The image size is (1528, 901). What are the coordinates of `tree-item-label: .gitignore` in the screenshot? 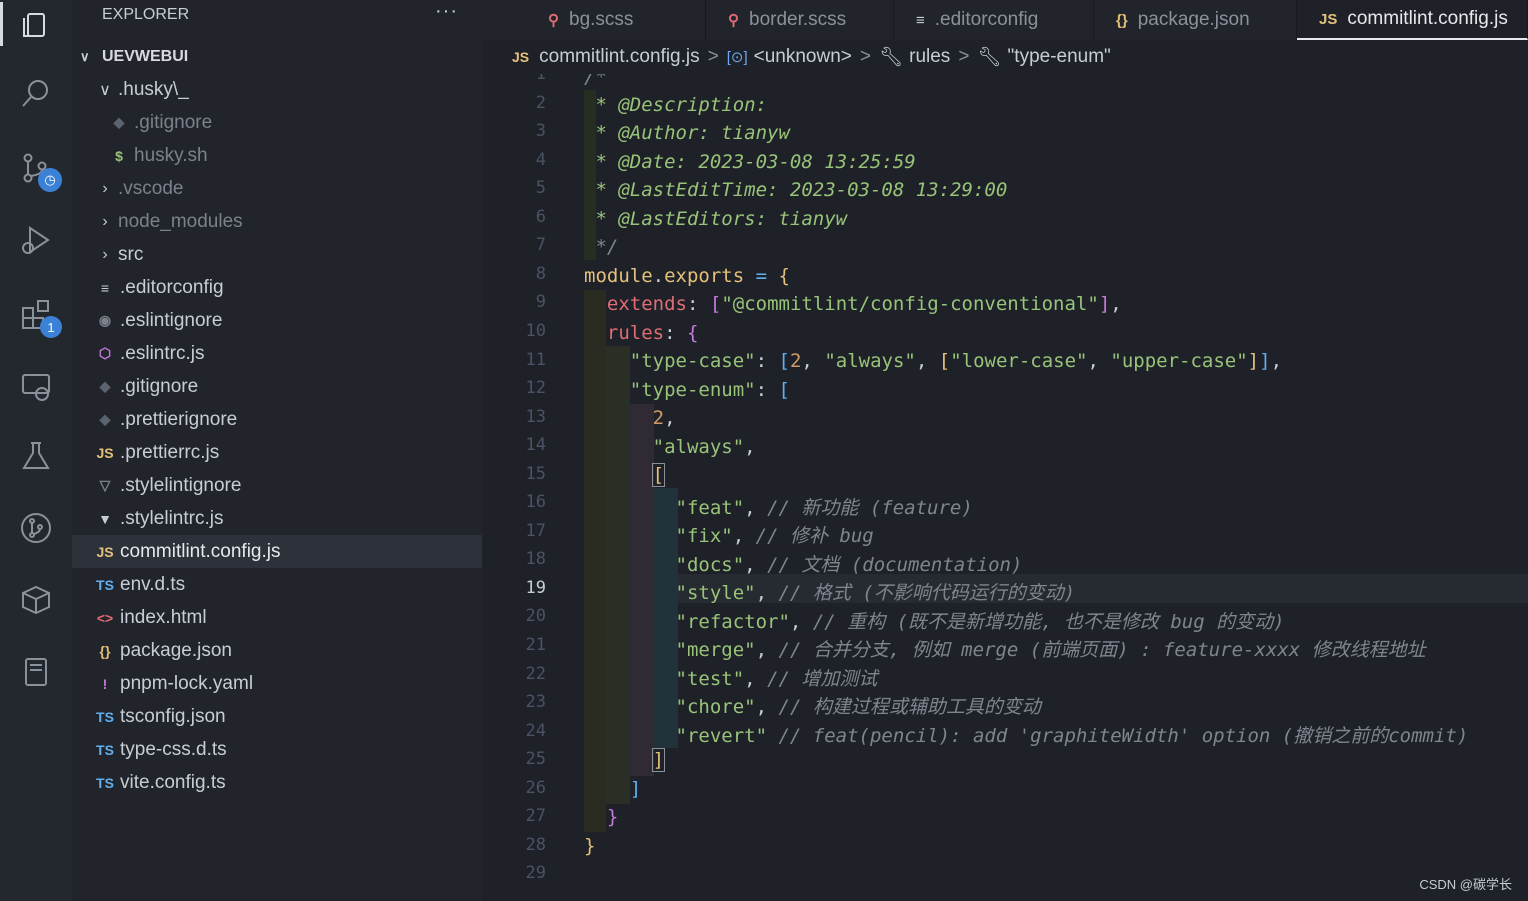 It's located at (173, 122).